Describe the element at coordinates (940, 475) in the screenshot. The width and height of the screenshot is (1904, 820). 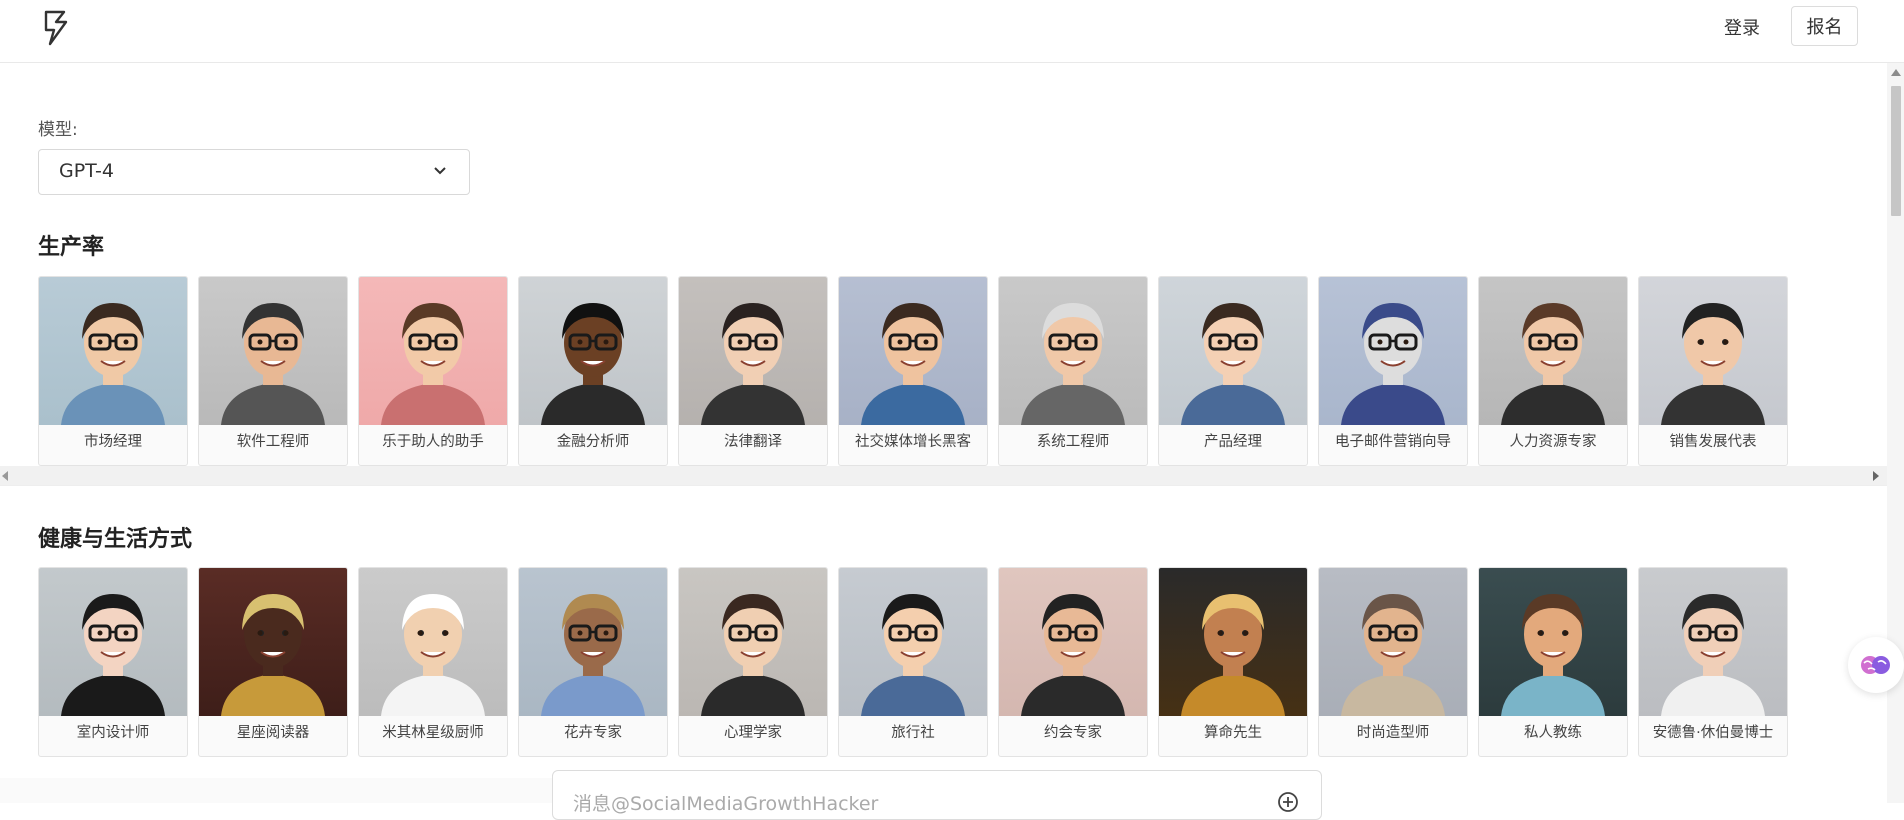
I see `horizontal-scrollbar-thumb` at that location.